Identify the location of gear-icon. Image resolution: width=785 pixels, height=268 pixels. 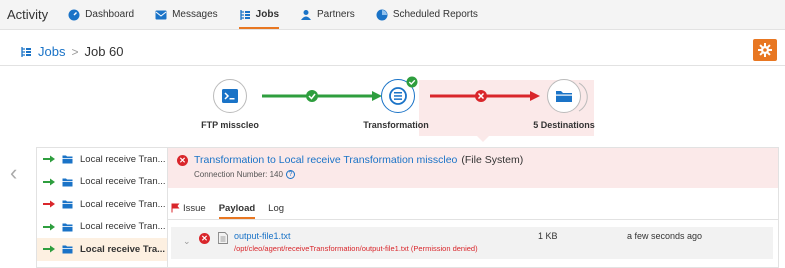
(765, 50).